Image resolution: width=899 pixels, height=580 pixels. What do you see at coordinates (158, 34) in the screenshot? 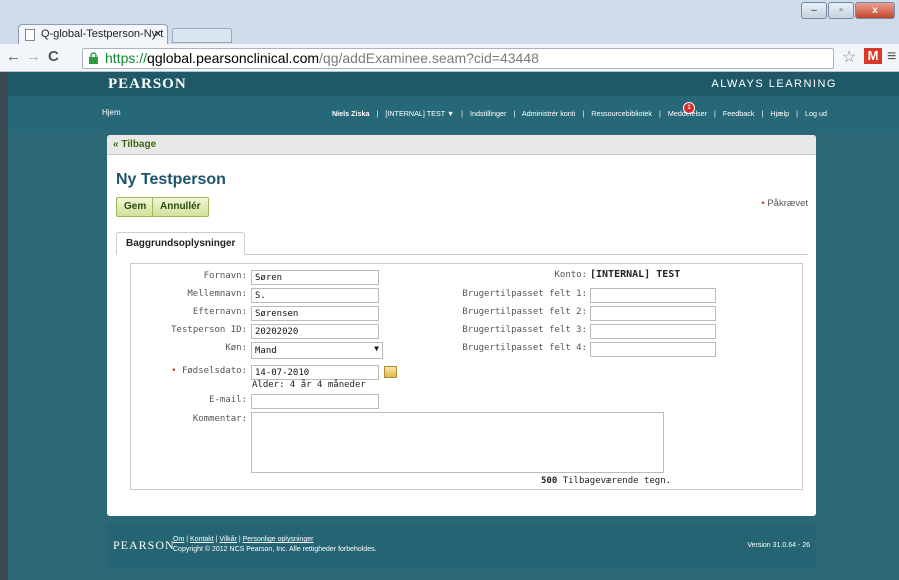
I see `tab-close-icon: ×` at bounding box center [158, 34].